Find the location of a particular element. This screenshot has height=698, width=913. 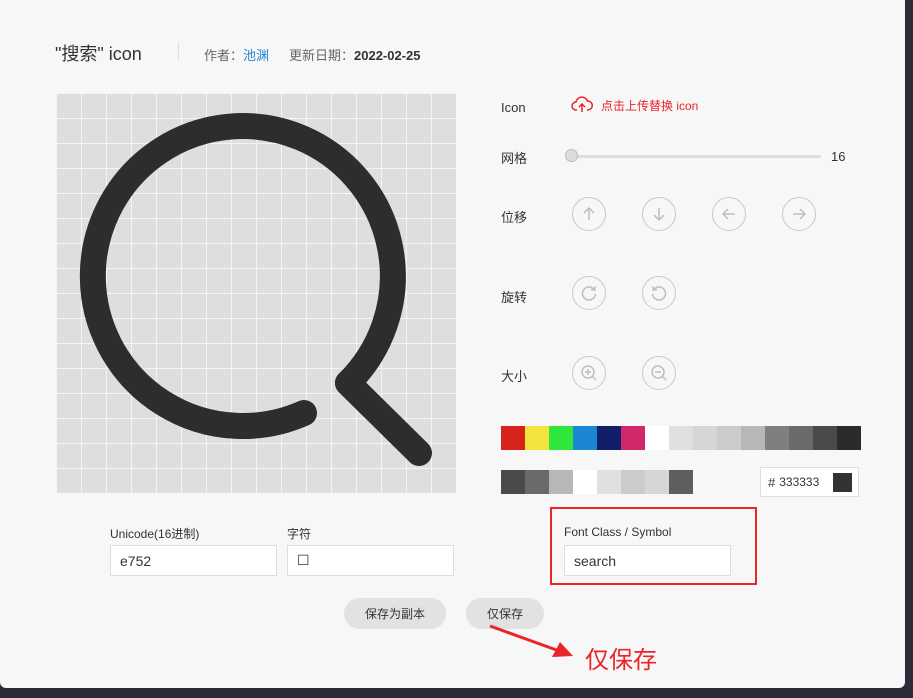

annotation-text: 仅保存 is located at coordinates (621, 660).